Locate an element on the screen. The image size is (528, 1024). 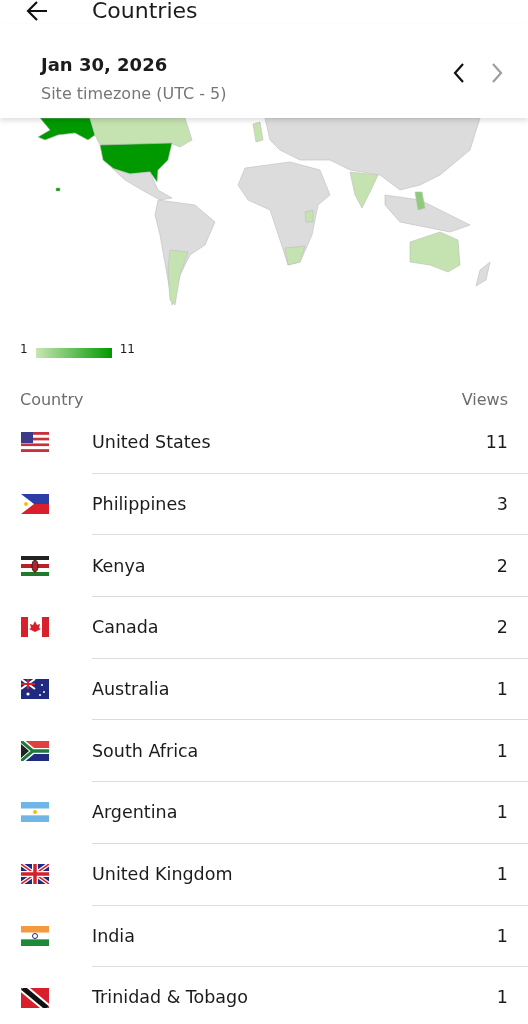
view-count: 3 is located at coordinates (502, 504).